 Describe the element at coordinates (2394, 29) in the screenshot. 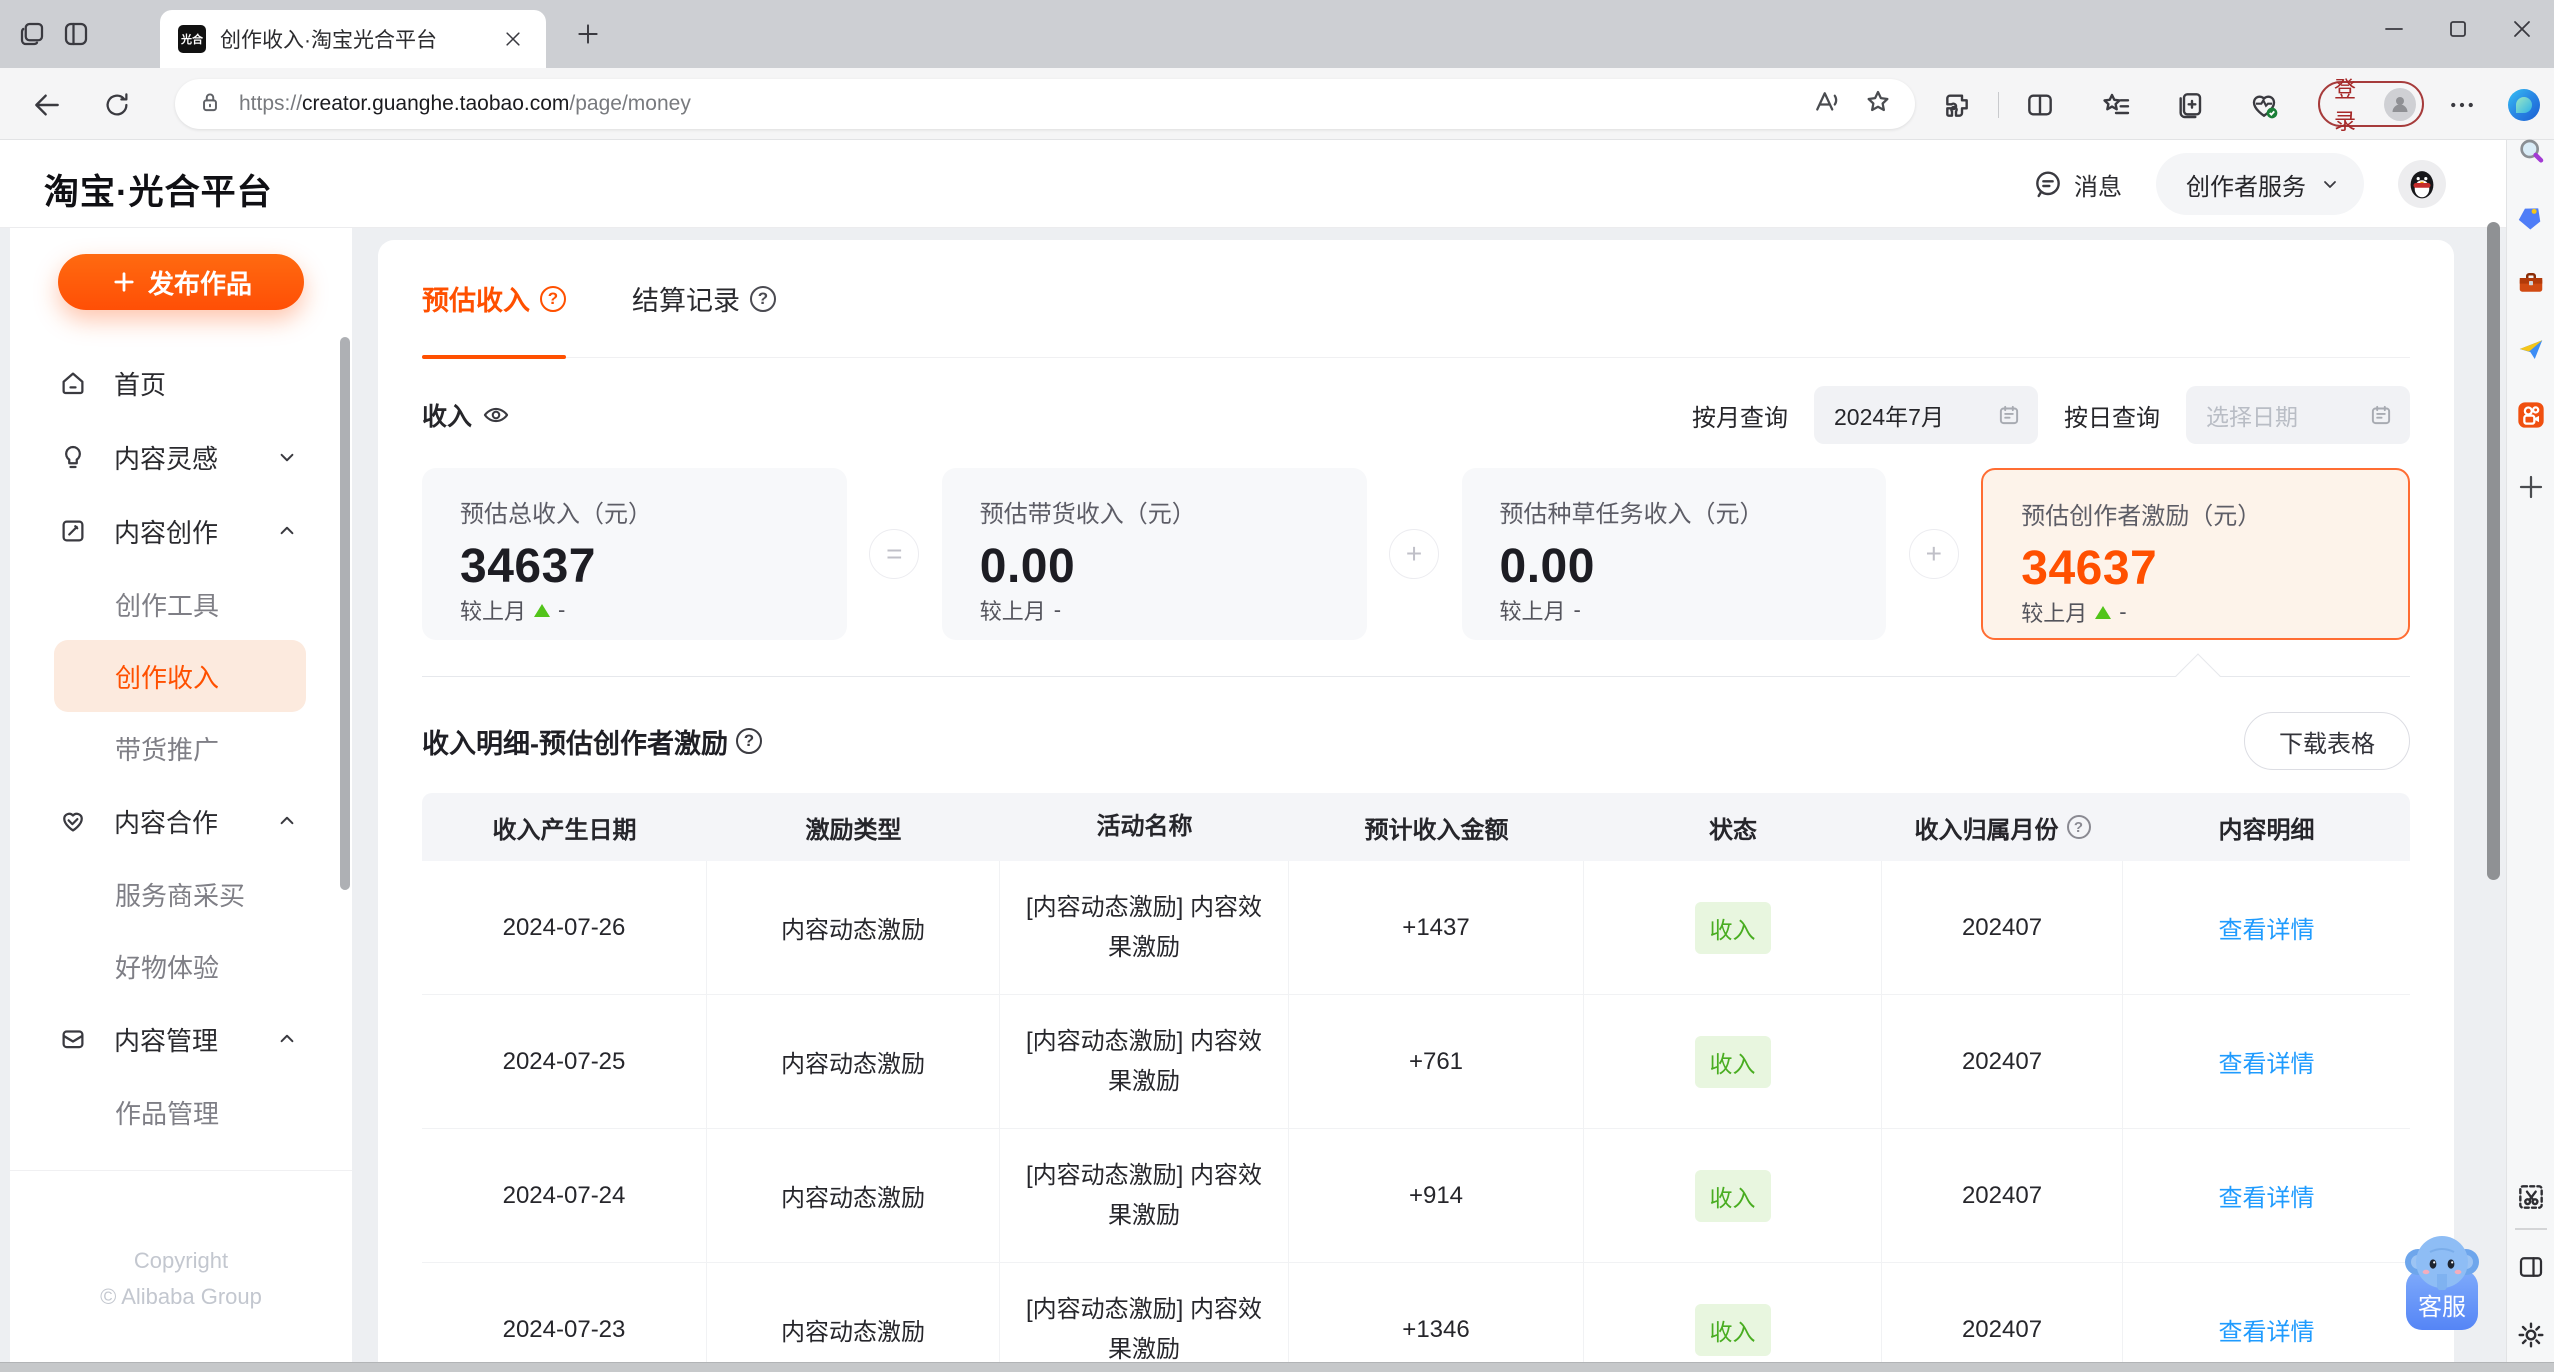

I see `minimize-button` at that location.